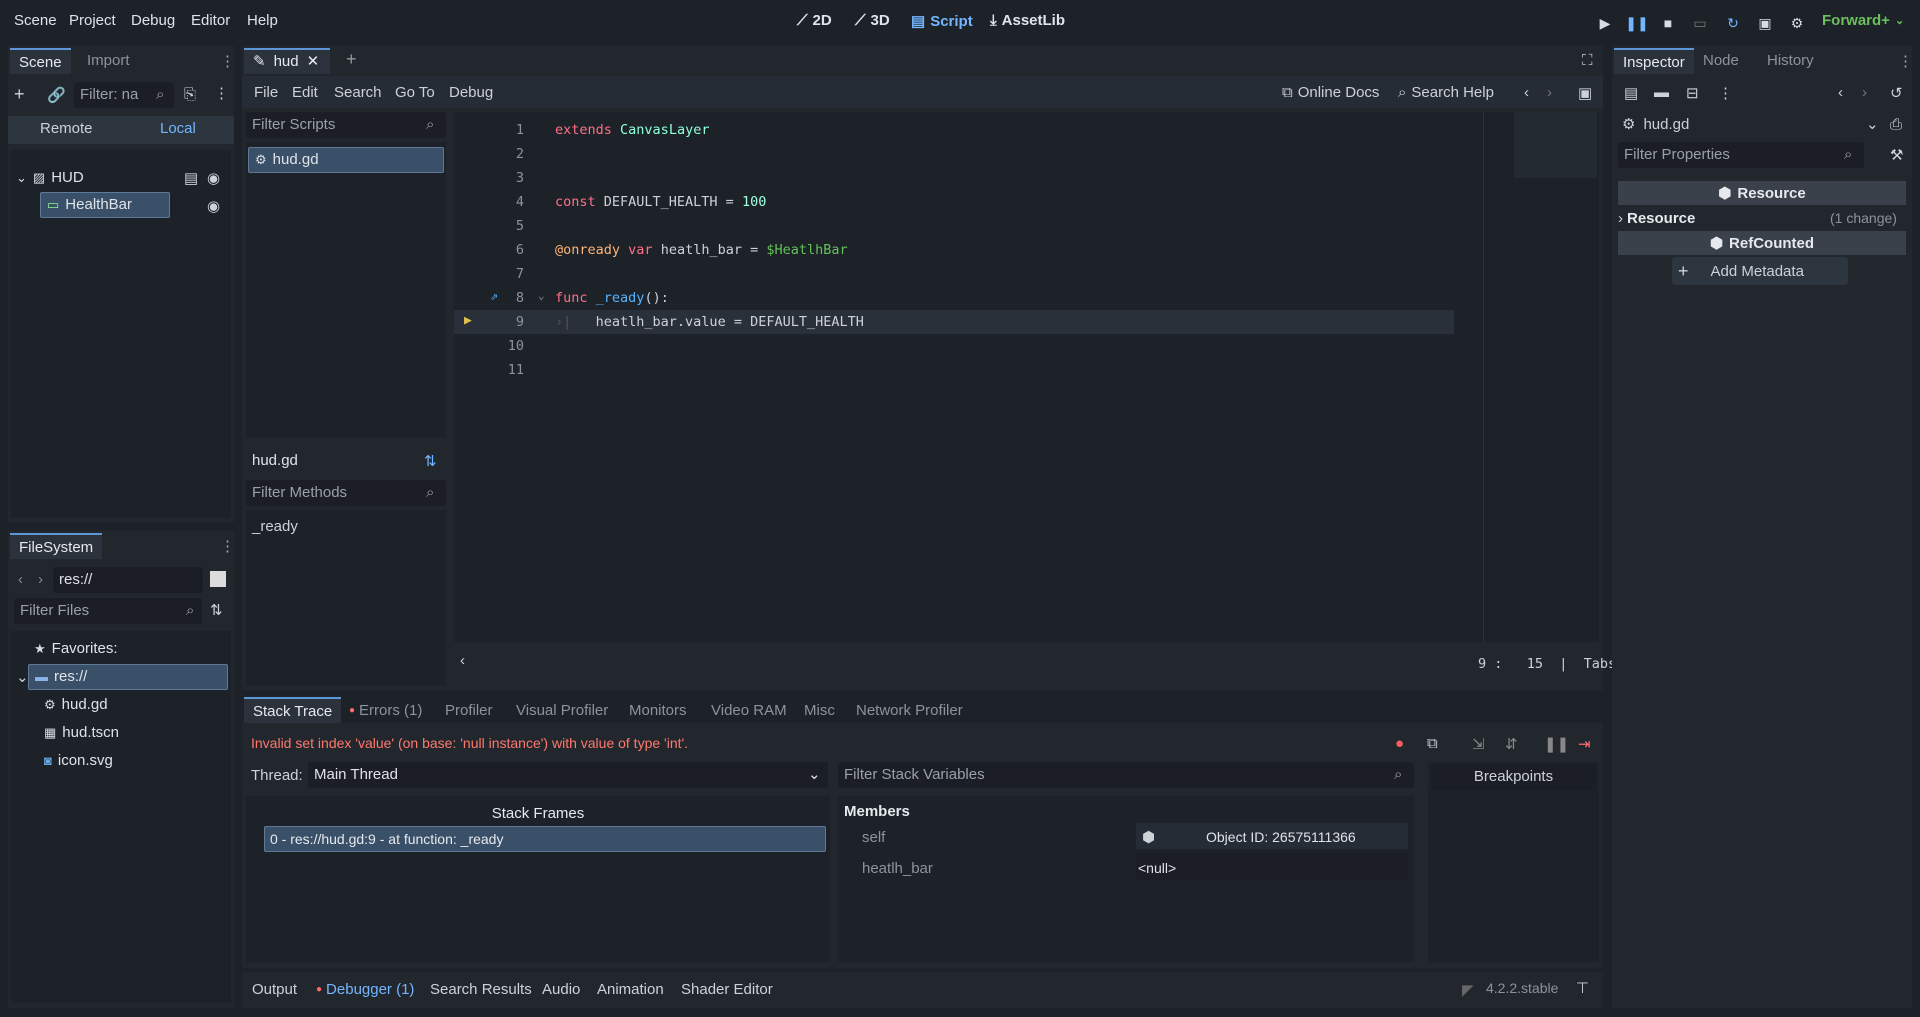 The width and height of the screenshot is (1920, 1017). What do you see at coordinates (178, 128) in the screenshot?
I see `local-tab: Local` at bounding box center [178, 128].